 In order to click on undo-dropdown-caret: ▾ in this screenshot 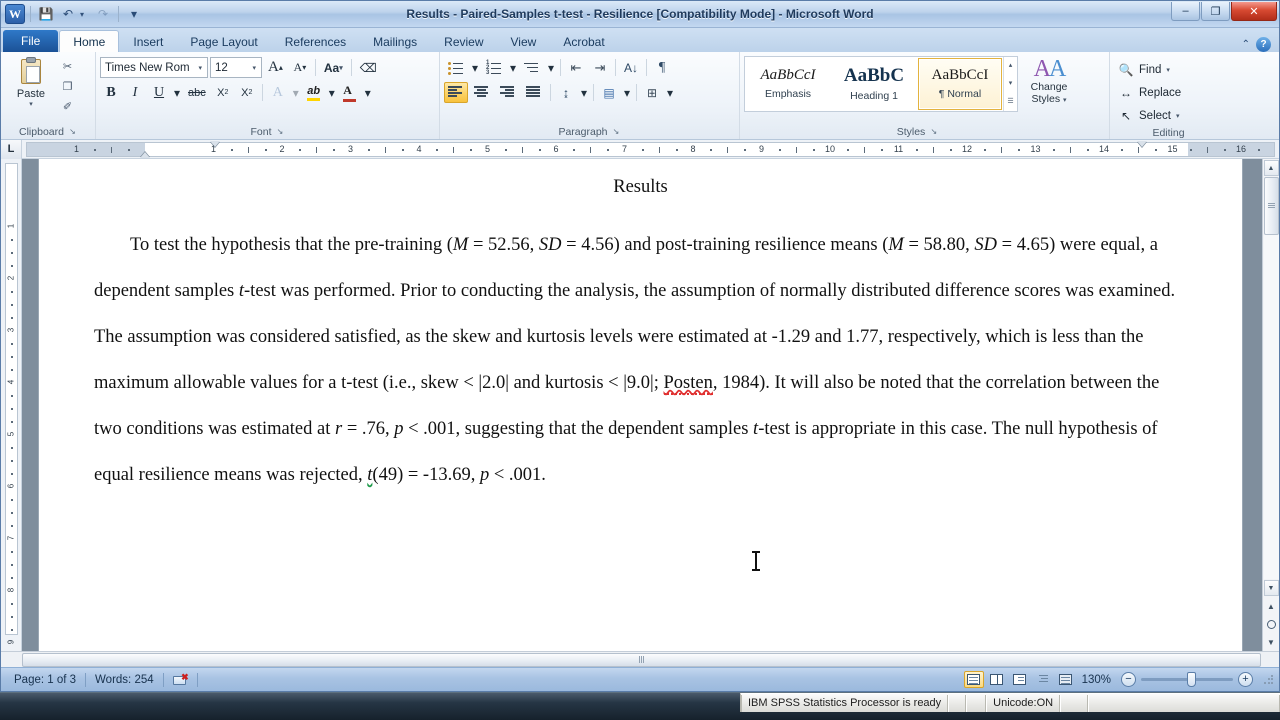, I will do `click(85, 14)`.